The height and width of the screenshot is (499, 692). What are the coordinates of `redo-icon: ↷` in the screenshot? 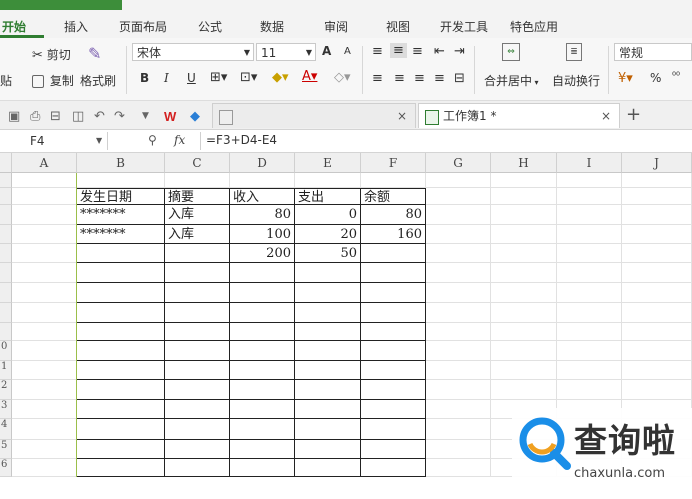 It's located at (119, 116).